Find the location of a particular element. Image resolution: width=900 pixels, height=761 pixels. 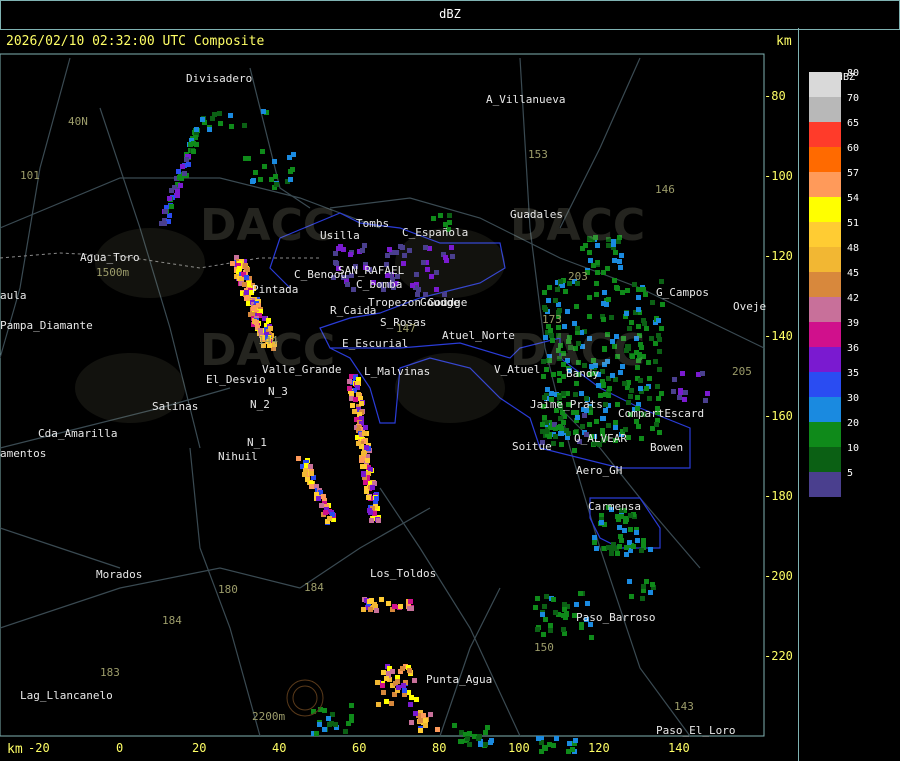

place-label: Jaime_Prats is located at coordinates (566, 404).